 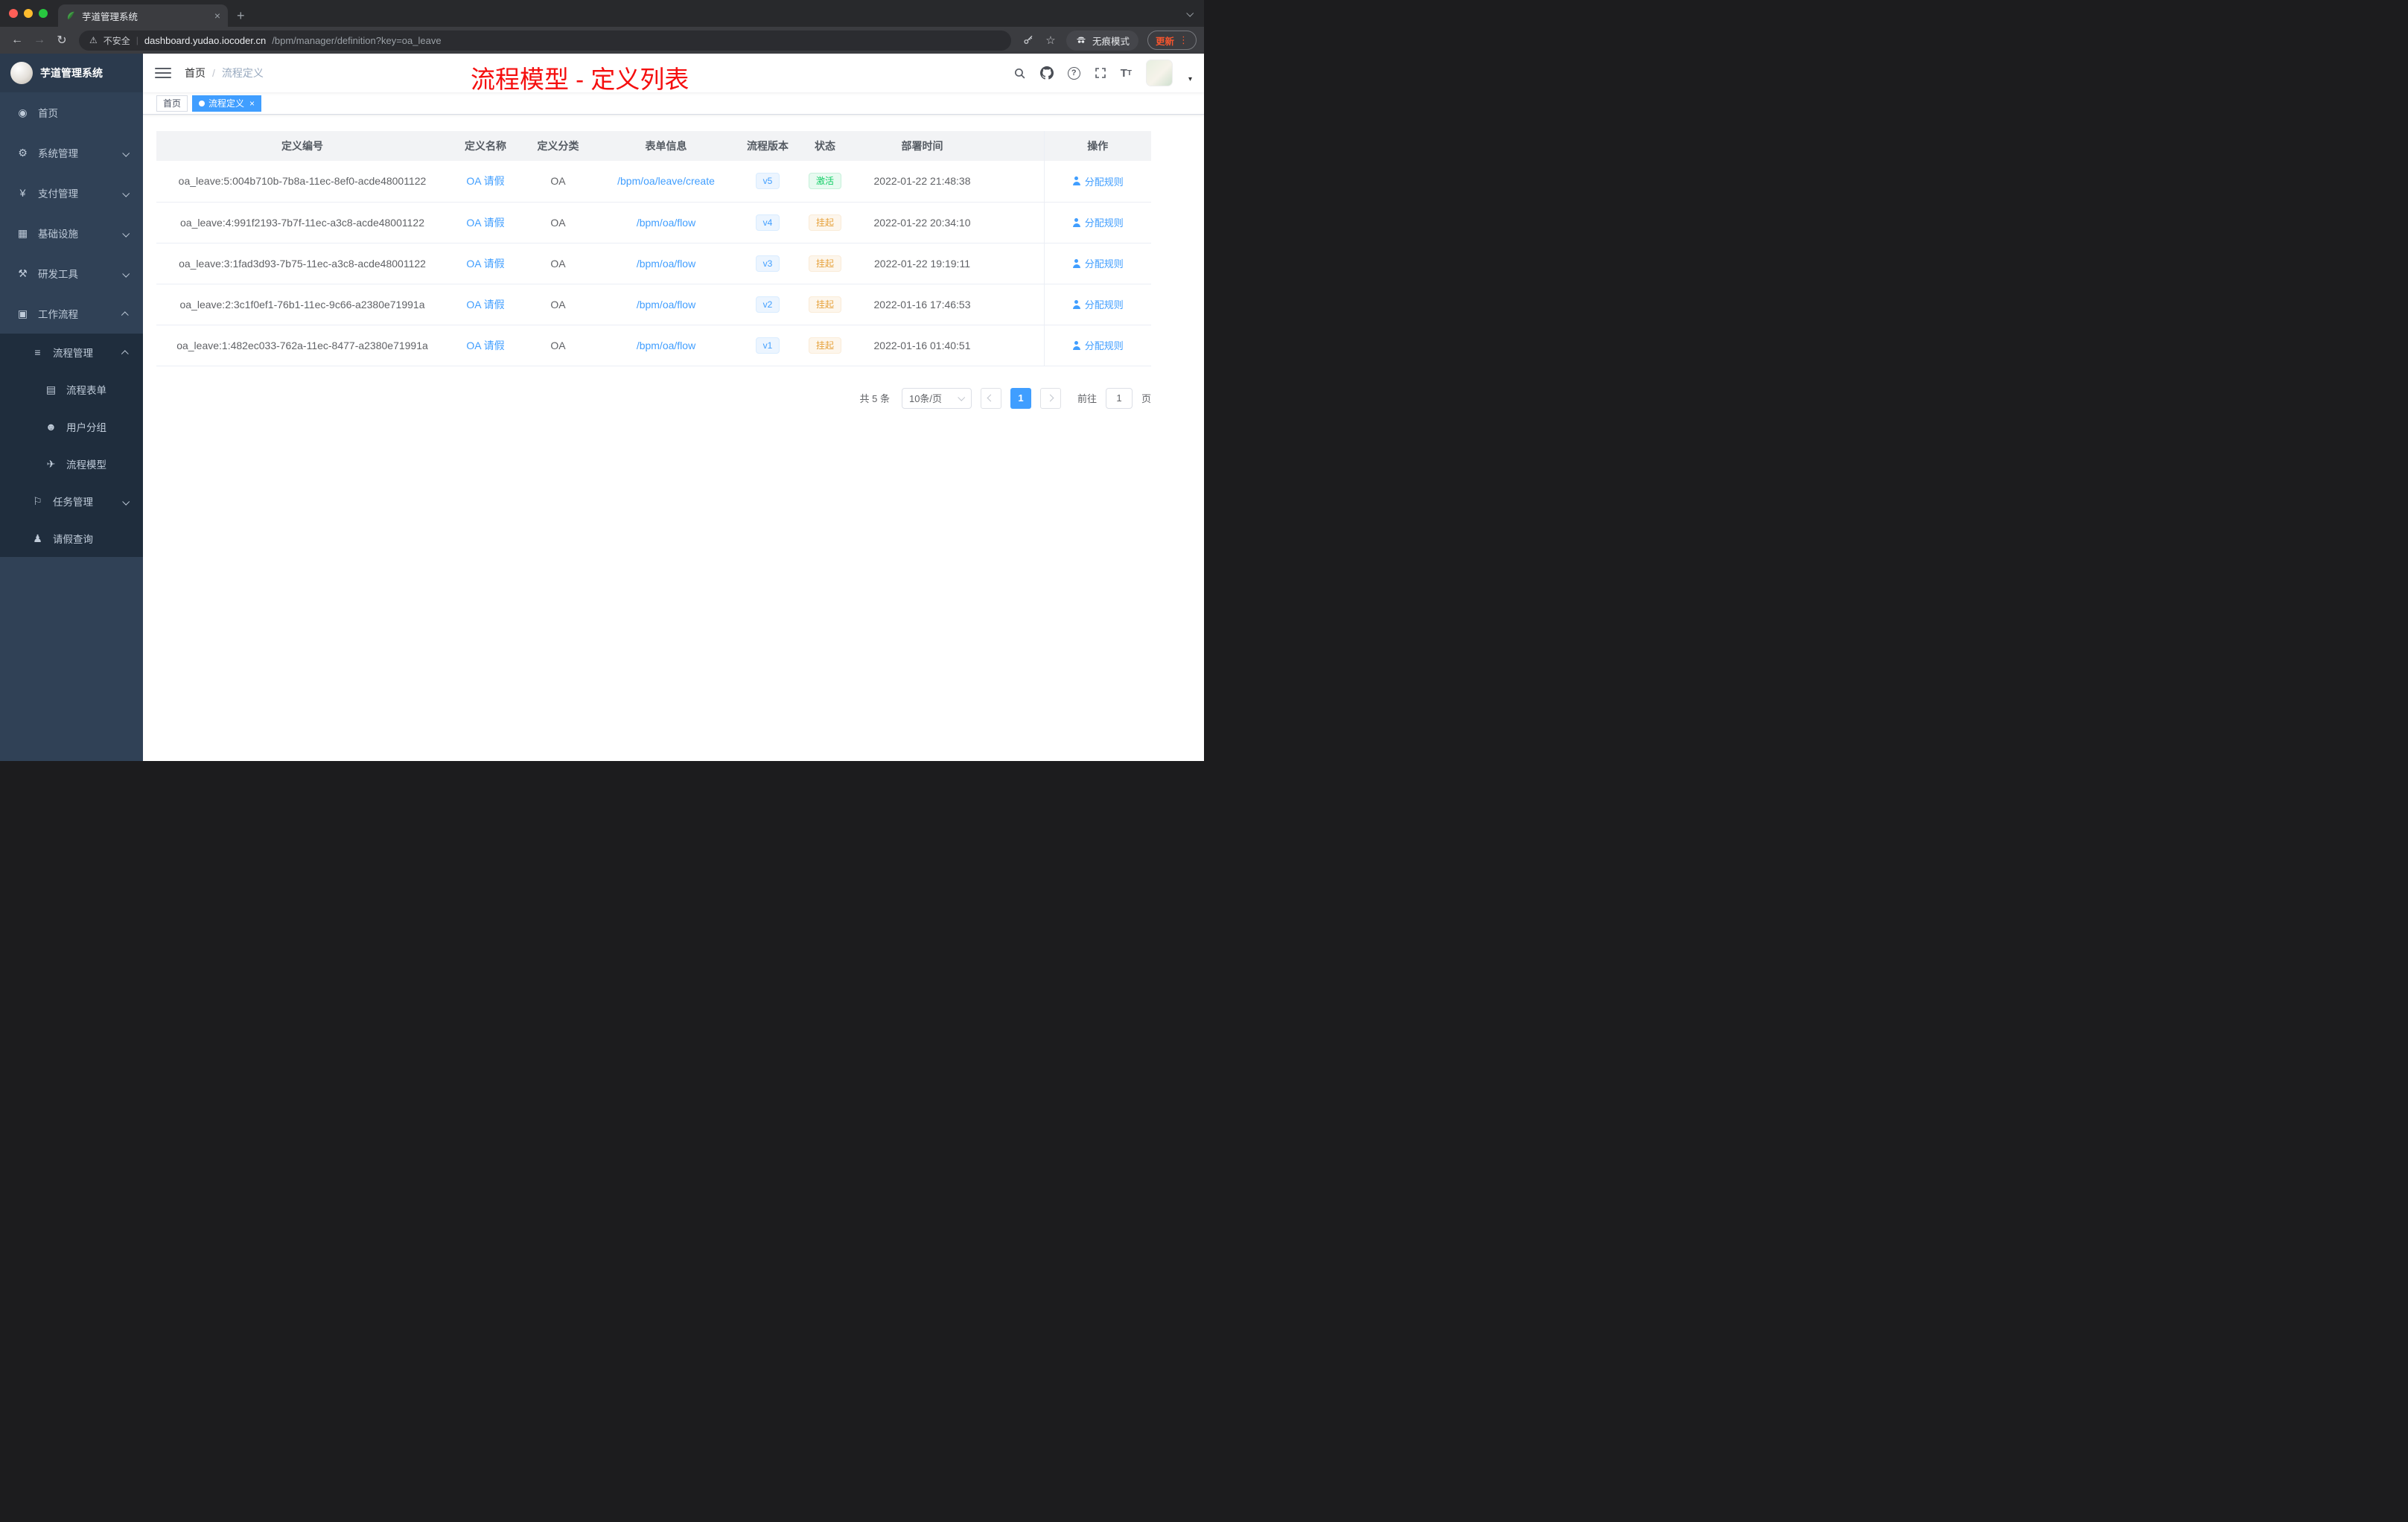 I want to click on user-avatar, so click(x=1159, y=73).